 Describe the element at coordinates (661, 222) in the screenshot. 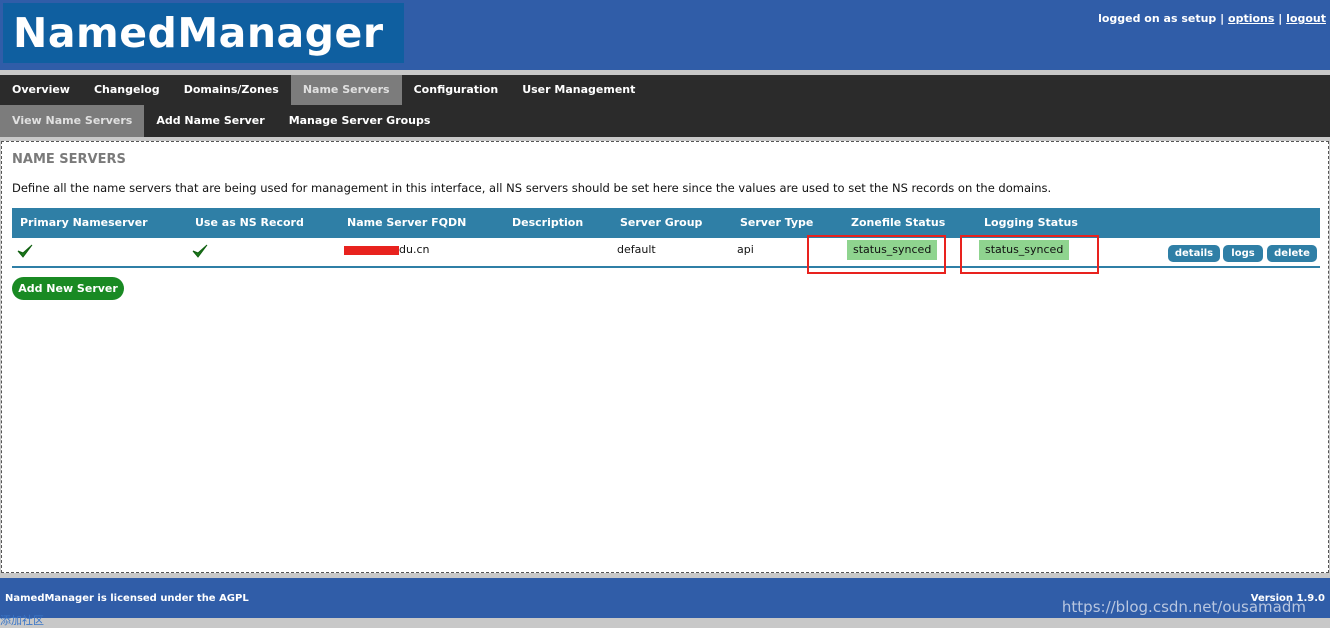

I see `col-server-group: Server Group` at that location.